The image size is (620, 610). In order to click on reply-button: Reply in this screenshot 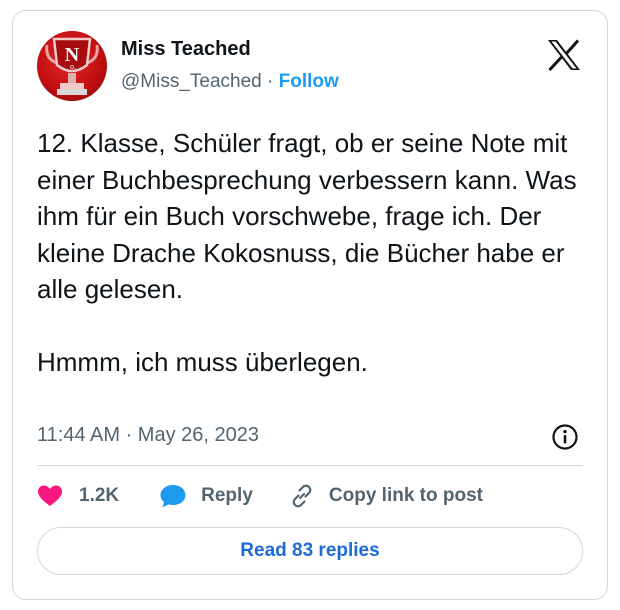, I will do `click(206, 496)`.